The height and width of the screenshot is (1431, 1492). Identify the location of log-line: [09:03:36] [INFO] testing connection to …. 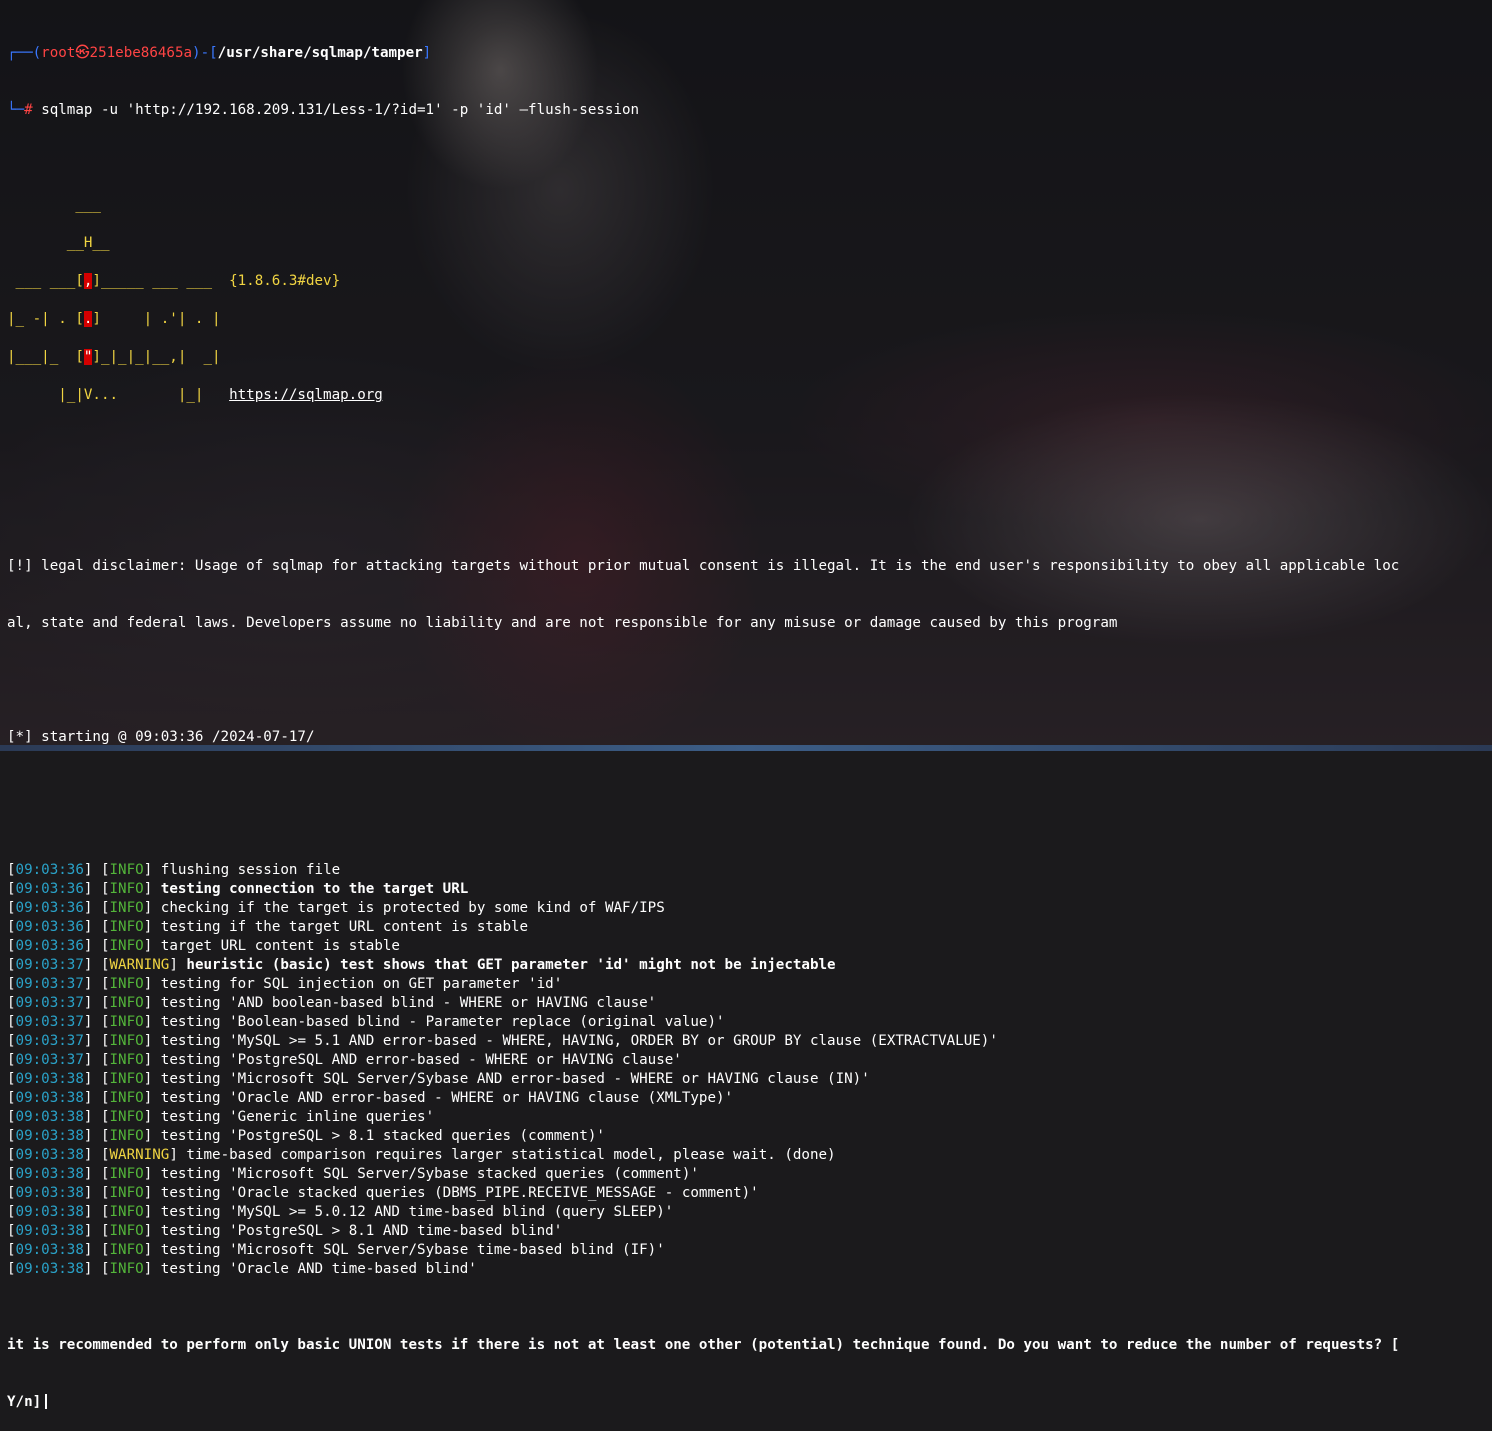
(238, 889).